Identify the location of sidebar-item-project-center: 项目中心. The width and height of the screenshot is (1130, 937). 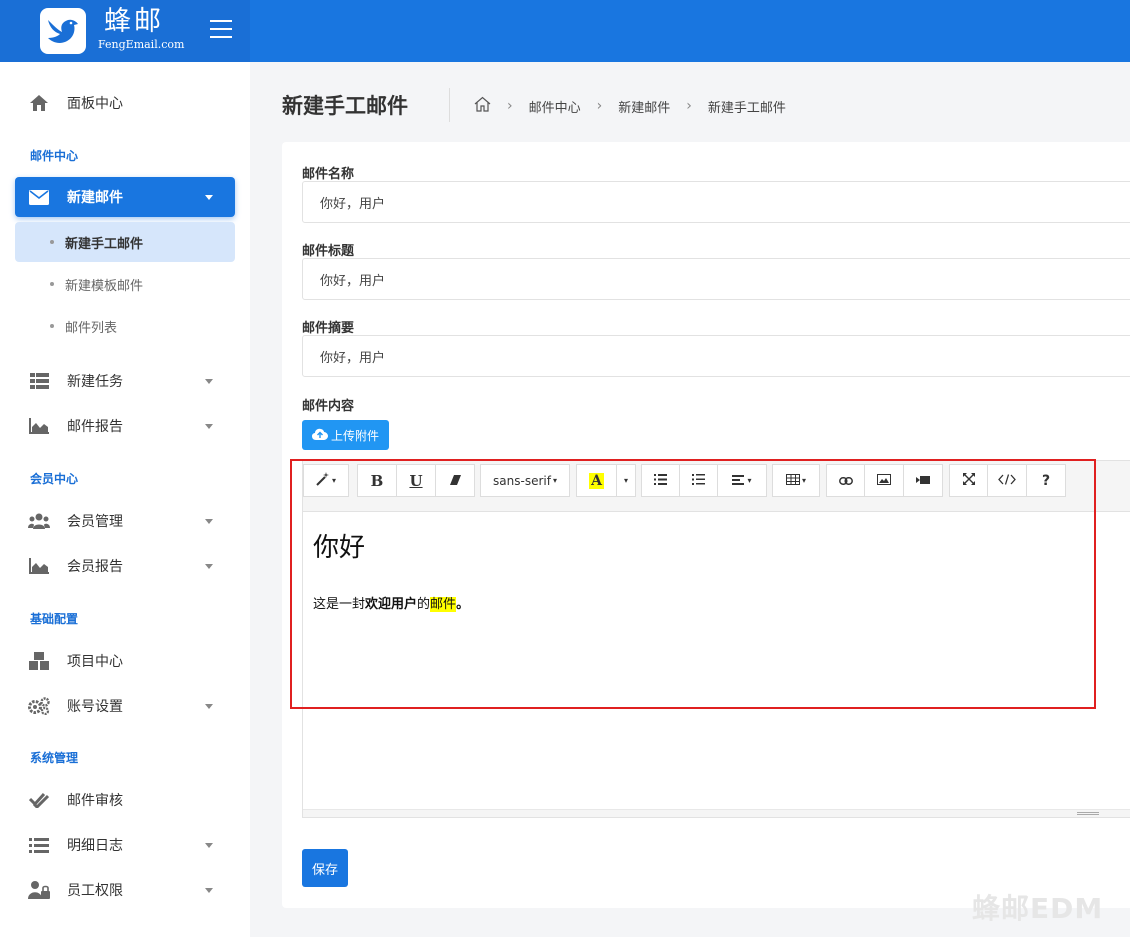
(125, 661).